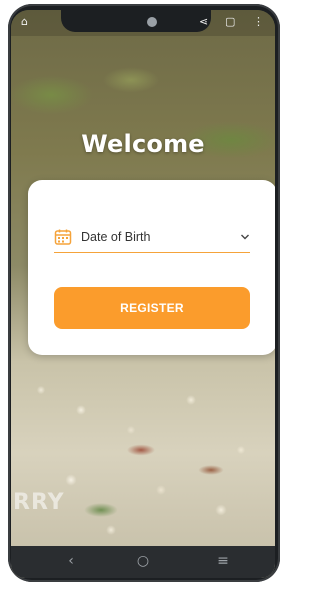 The width and height of the screenshot is (320, 590). Describe the element at coordinates (245, 237) in the screenshot. I see `chevron-down-icon` at that location.